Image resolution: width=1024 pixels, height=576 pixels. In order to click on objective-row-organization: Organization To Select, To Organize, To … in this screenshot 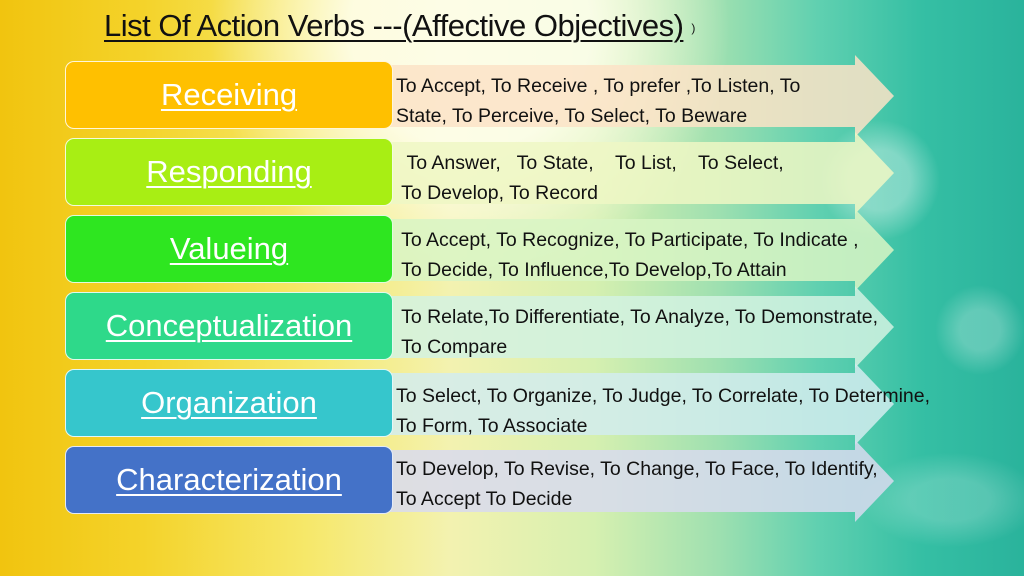, I will do `click(512, 404)`.